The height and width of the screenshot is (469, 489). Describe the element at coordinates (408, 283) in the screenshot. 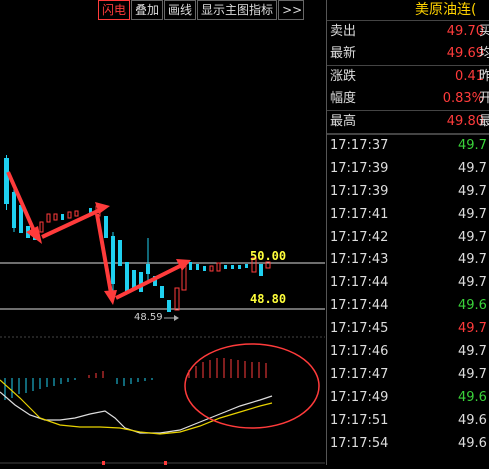

I see `tick-trade-row: 17:17:44 49.7` at that location.